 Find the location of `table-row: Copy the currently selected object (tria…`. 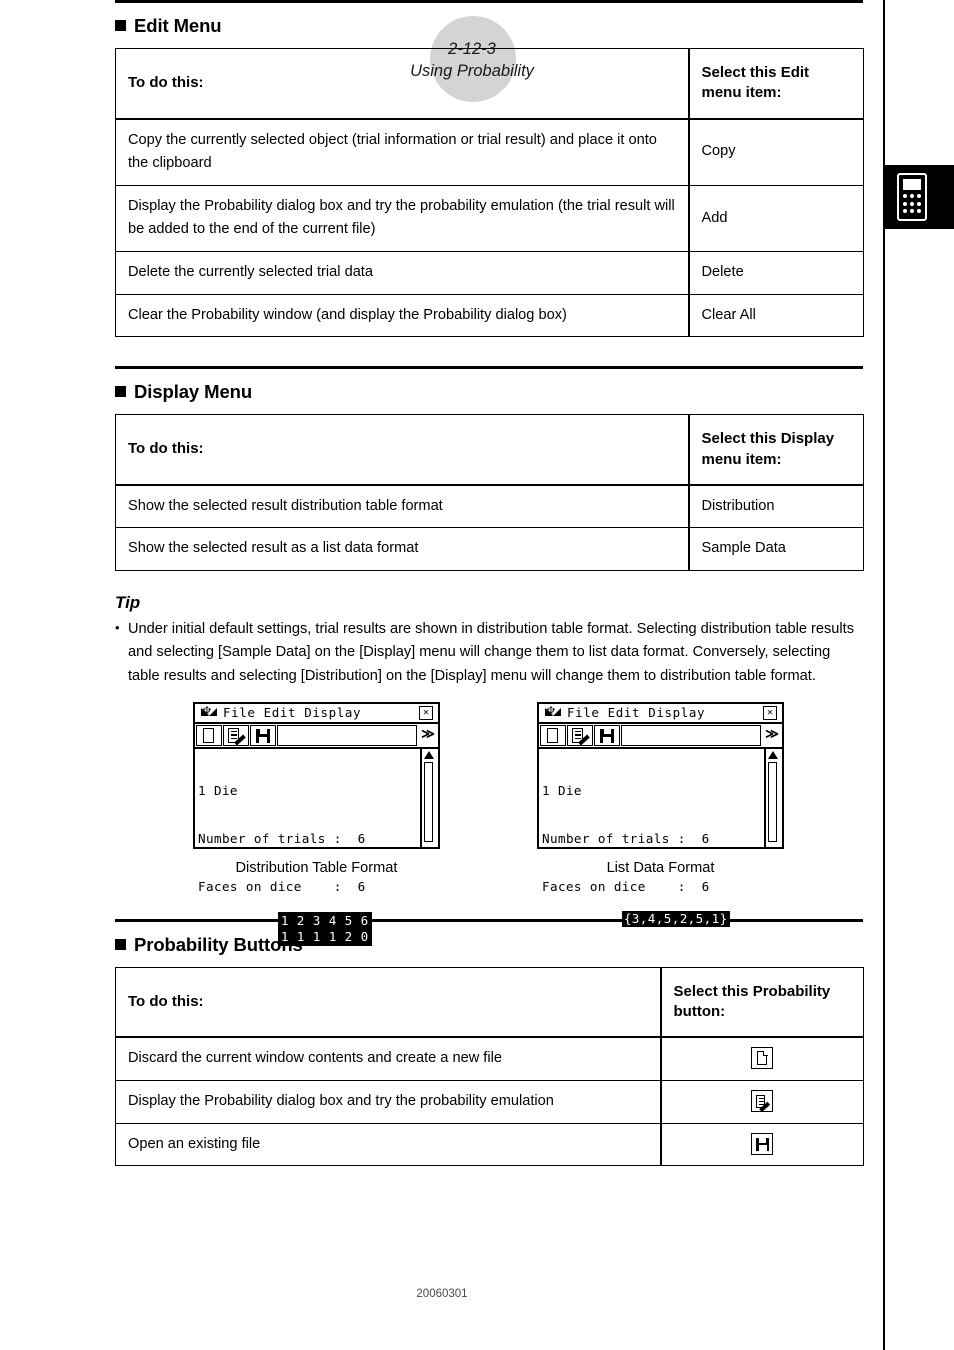

table-row: Copy the currently selected object (tria… is located at coordinates (489, 152).